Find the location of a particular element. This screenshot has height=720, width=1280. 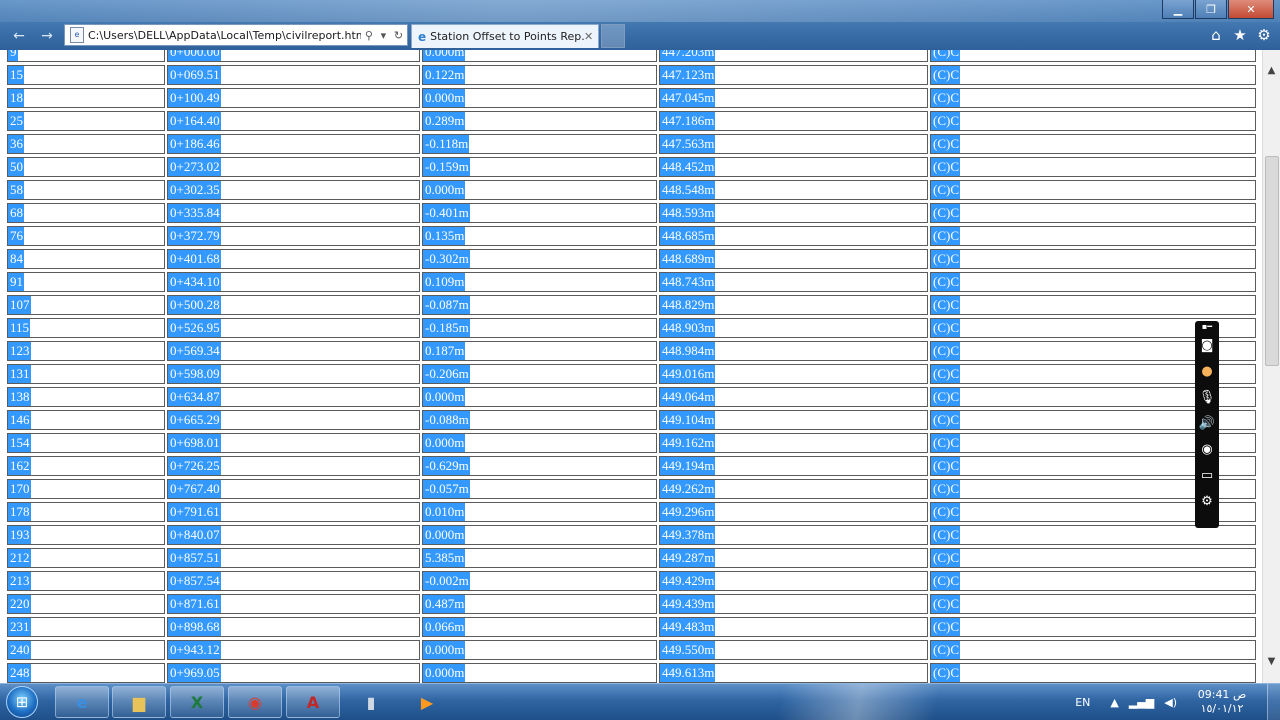

station-cell: 0+726.25 is located at coordinates (293, 466).